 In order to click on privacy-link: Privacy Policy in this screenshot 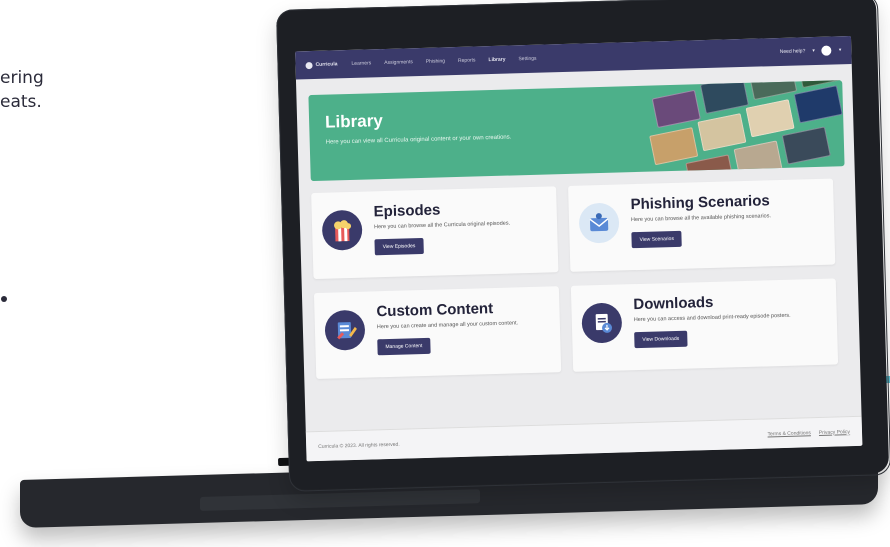, I will do `click(834, 432)`.